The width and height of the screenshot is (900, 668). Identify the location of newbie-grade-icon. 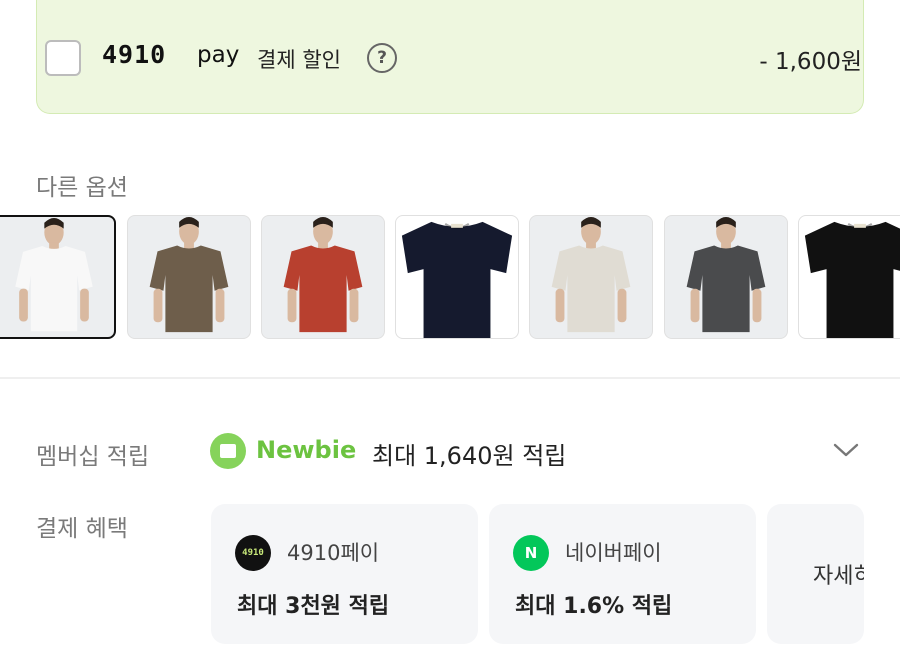
(228, 451).